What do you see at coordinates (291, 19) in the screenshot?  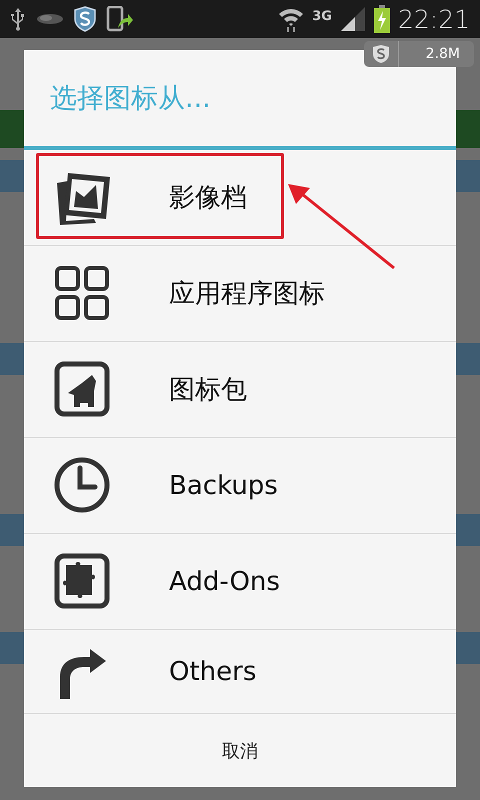 I see `wifi-icon` at bounding box center [291, 19].